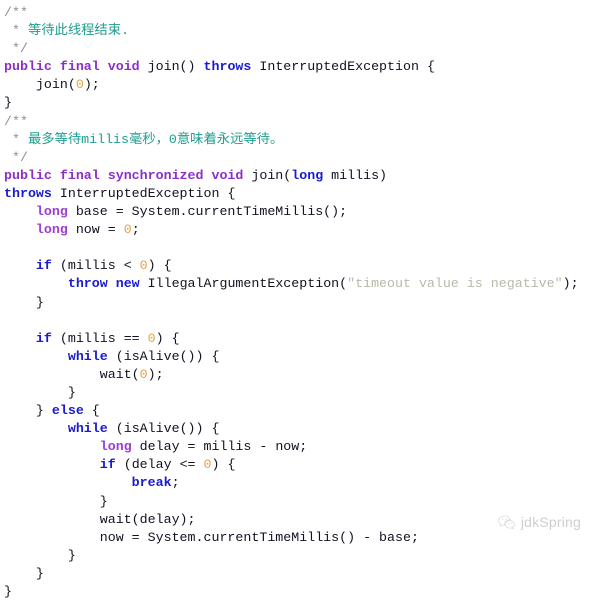 The width and height of the screenshot is (591, 601). I want to click on code-token: delay = millis - now;, so click(219, 447).